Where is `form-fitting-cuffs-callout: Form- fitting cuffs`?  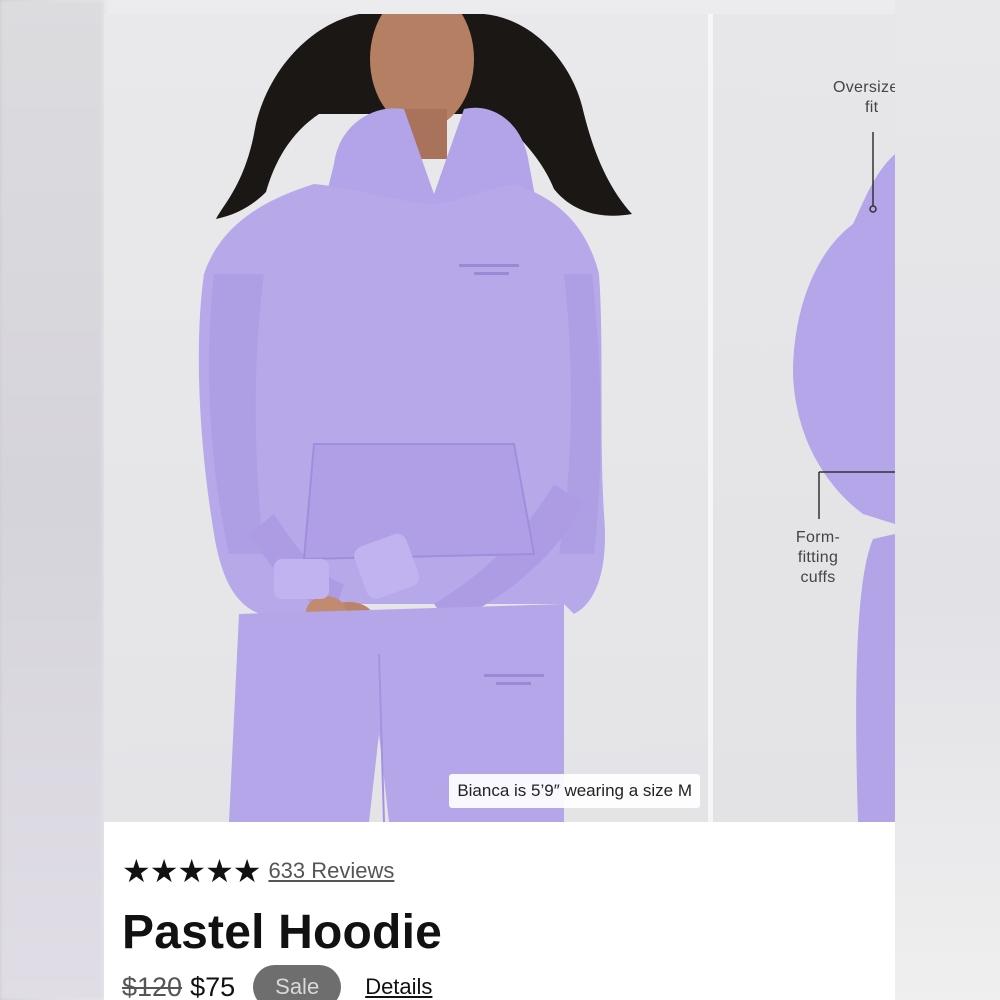 form-fitting-cuffs-callout: Form- fitting cuffs is located at coordinates (818, 558).